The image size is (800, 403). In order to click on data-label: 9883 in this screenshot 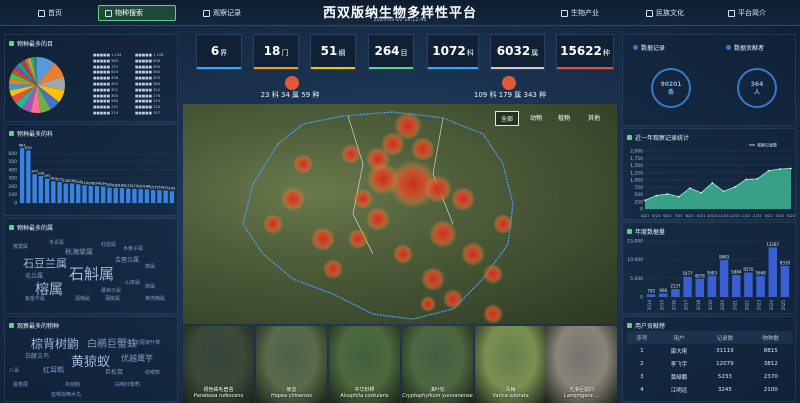, I will do `click(724, 257)`.